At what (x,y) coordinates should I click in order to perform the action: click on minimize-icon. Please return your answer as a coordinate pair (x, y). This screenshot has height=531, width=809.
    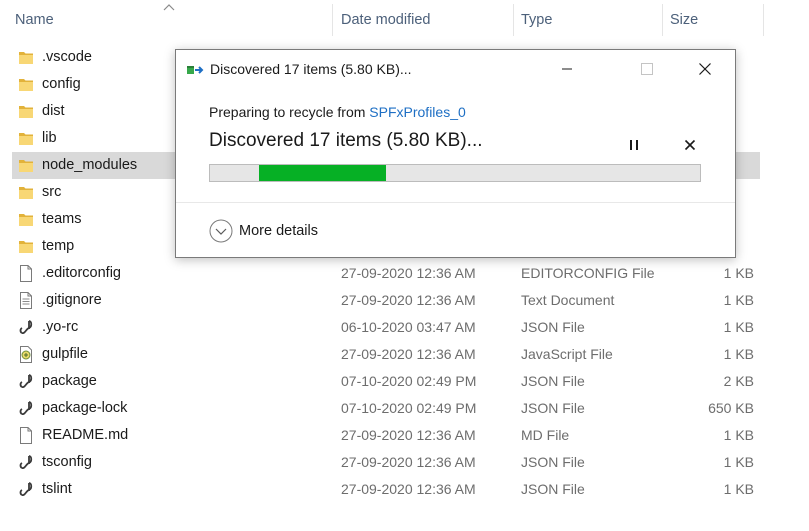
    Looking at the image, I should click on (567, 69).